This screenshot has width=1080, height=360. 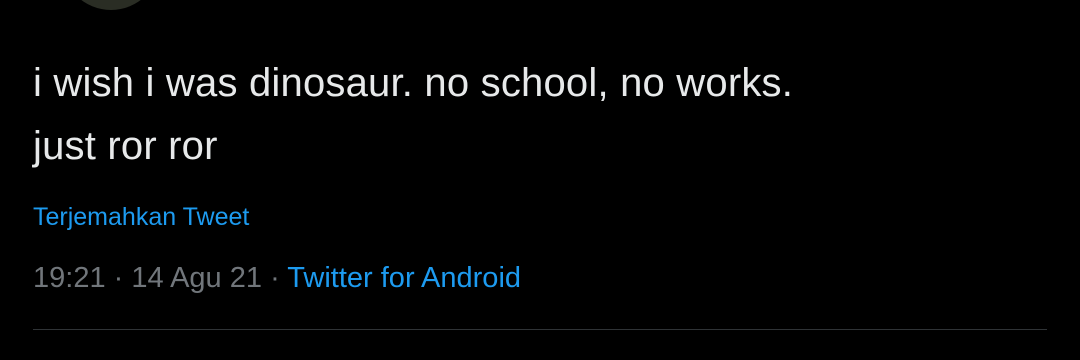 I want to click on tweet-meta: 19:21 · 14 Agu 21 · Twitter for Android, so click(x=277, y=278).